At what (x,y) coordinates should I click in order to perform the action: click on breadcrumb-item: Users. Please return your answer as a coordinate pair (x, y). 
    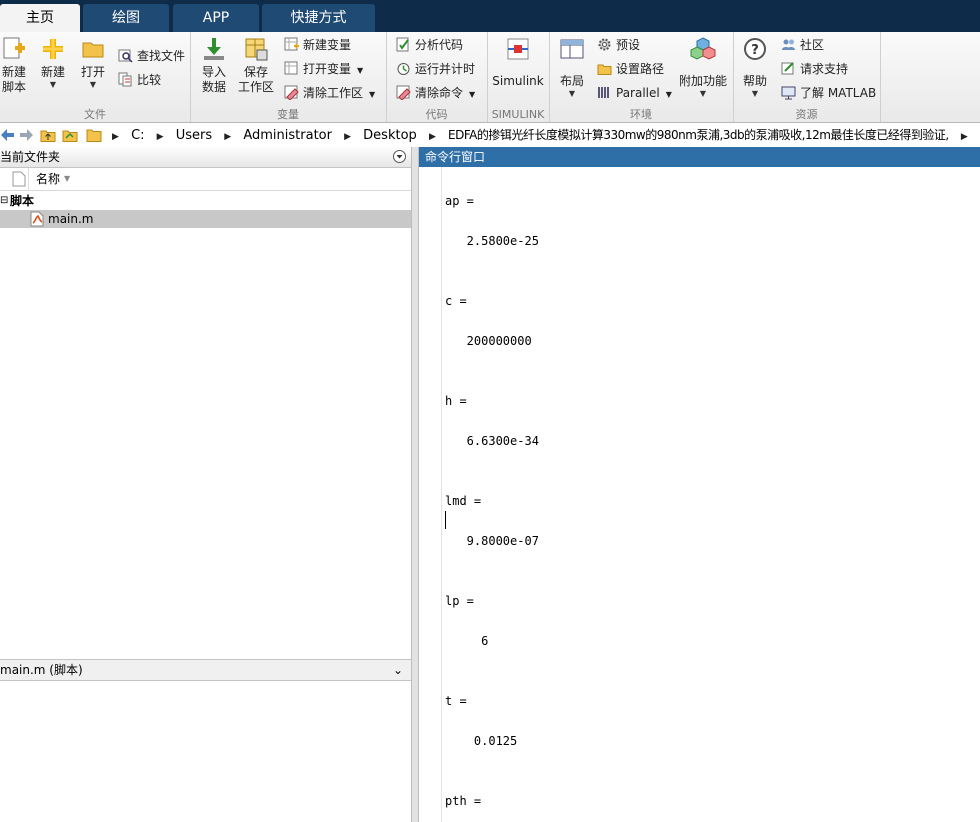
    Looking at the image, I should click on (194, 135).